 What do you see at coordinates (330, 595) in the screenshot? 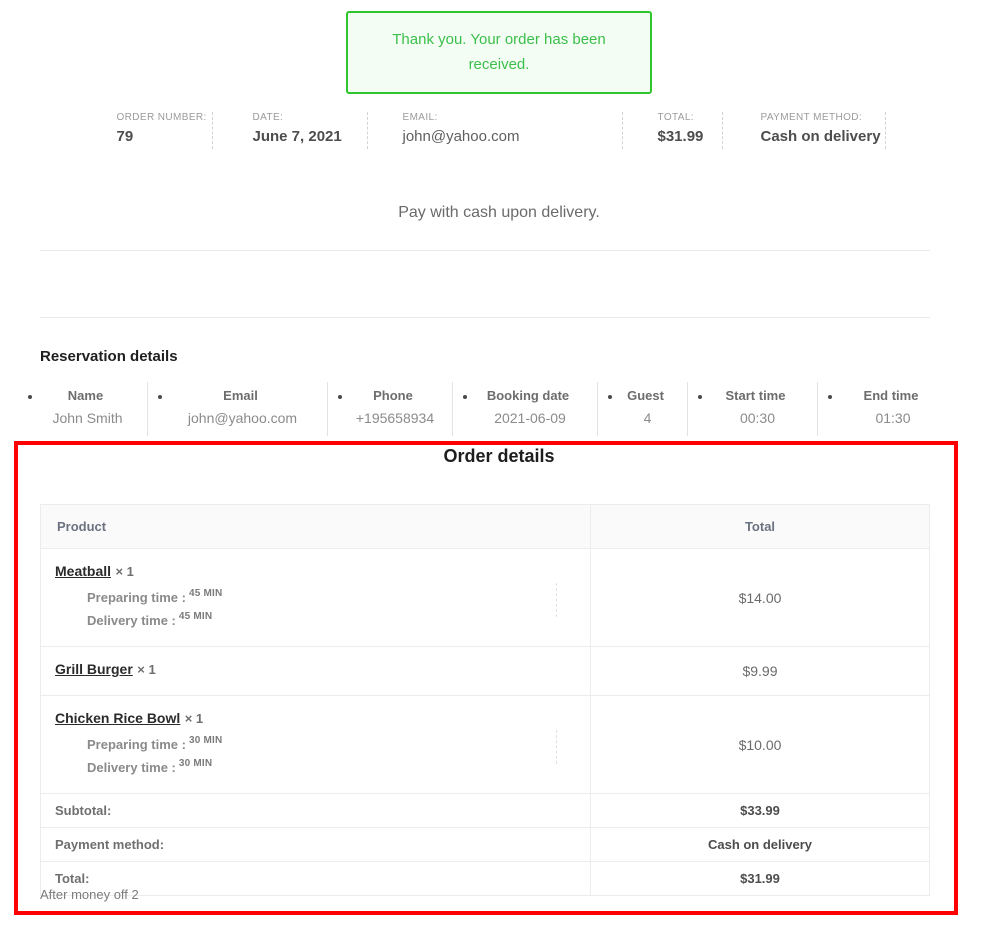
I see `preparing-time-line: Preparing time :45 MIN` at bounding box center [330, 595].